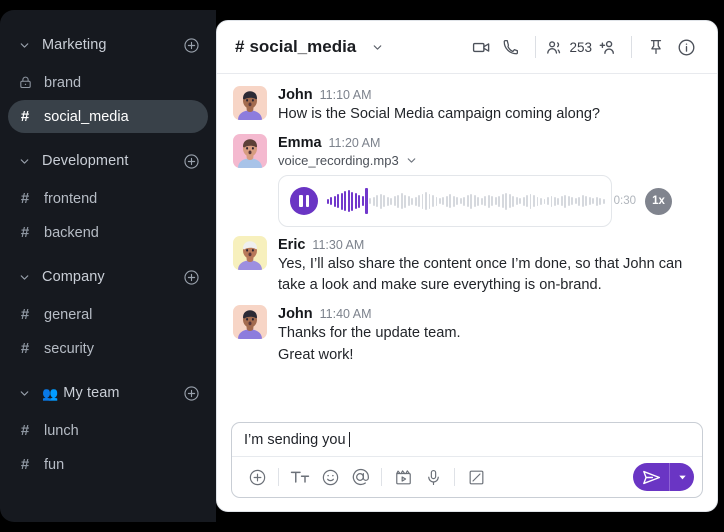 The image size is (724, 532). What do you see at coordinates (467, 440) in the screenshot?
I see `message-input: I’m sending you` at bounding box center [467, 440].